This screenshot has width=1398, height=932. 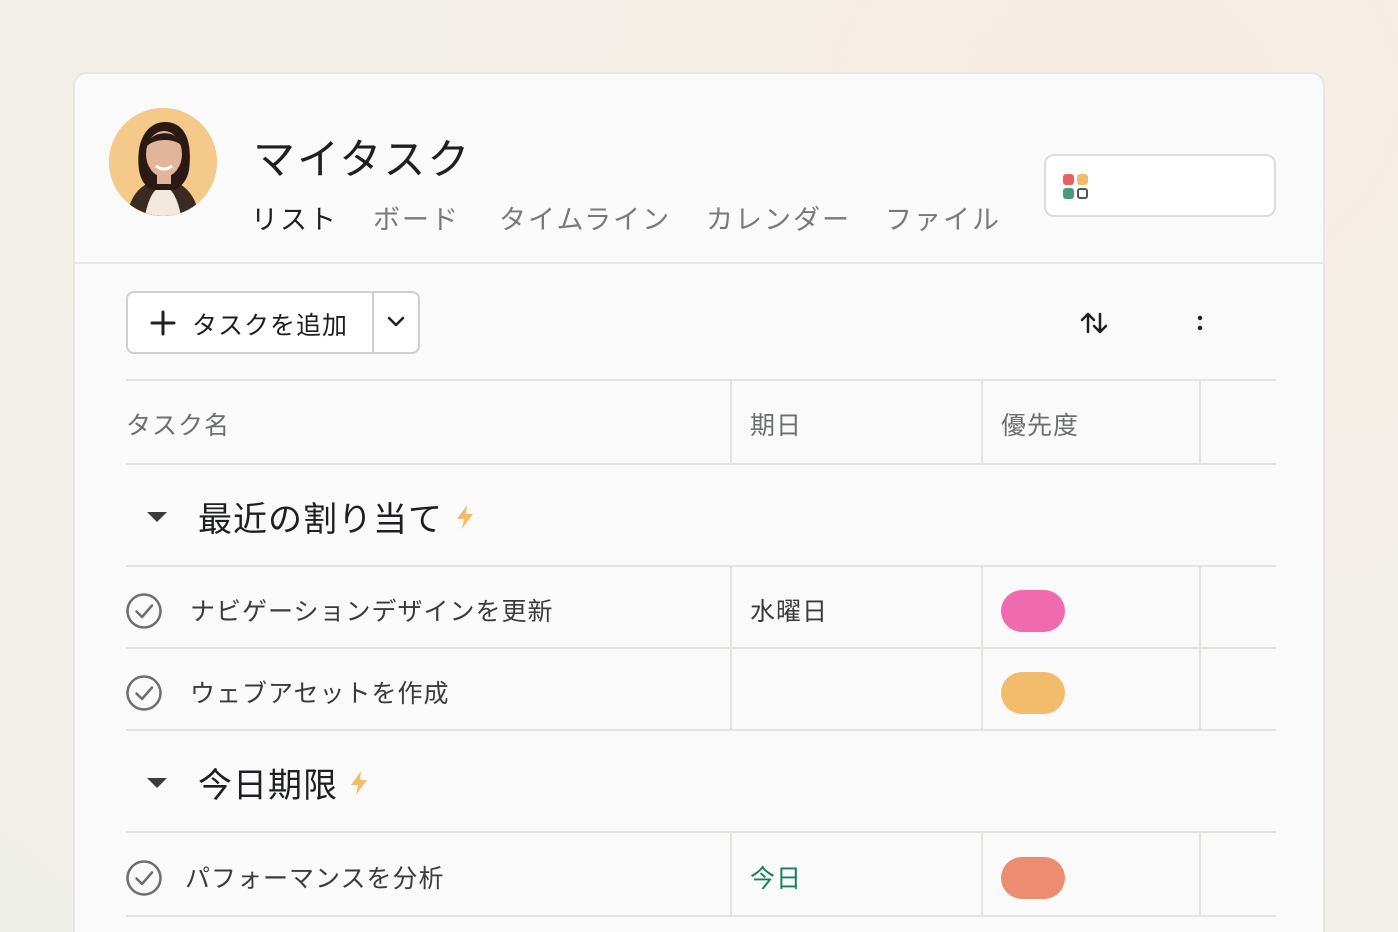 I want to click on task-due-date: 水曜日, so click(x=789, y=610).